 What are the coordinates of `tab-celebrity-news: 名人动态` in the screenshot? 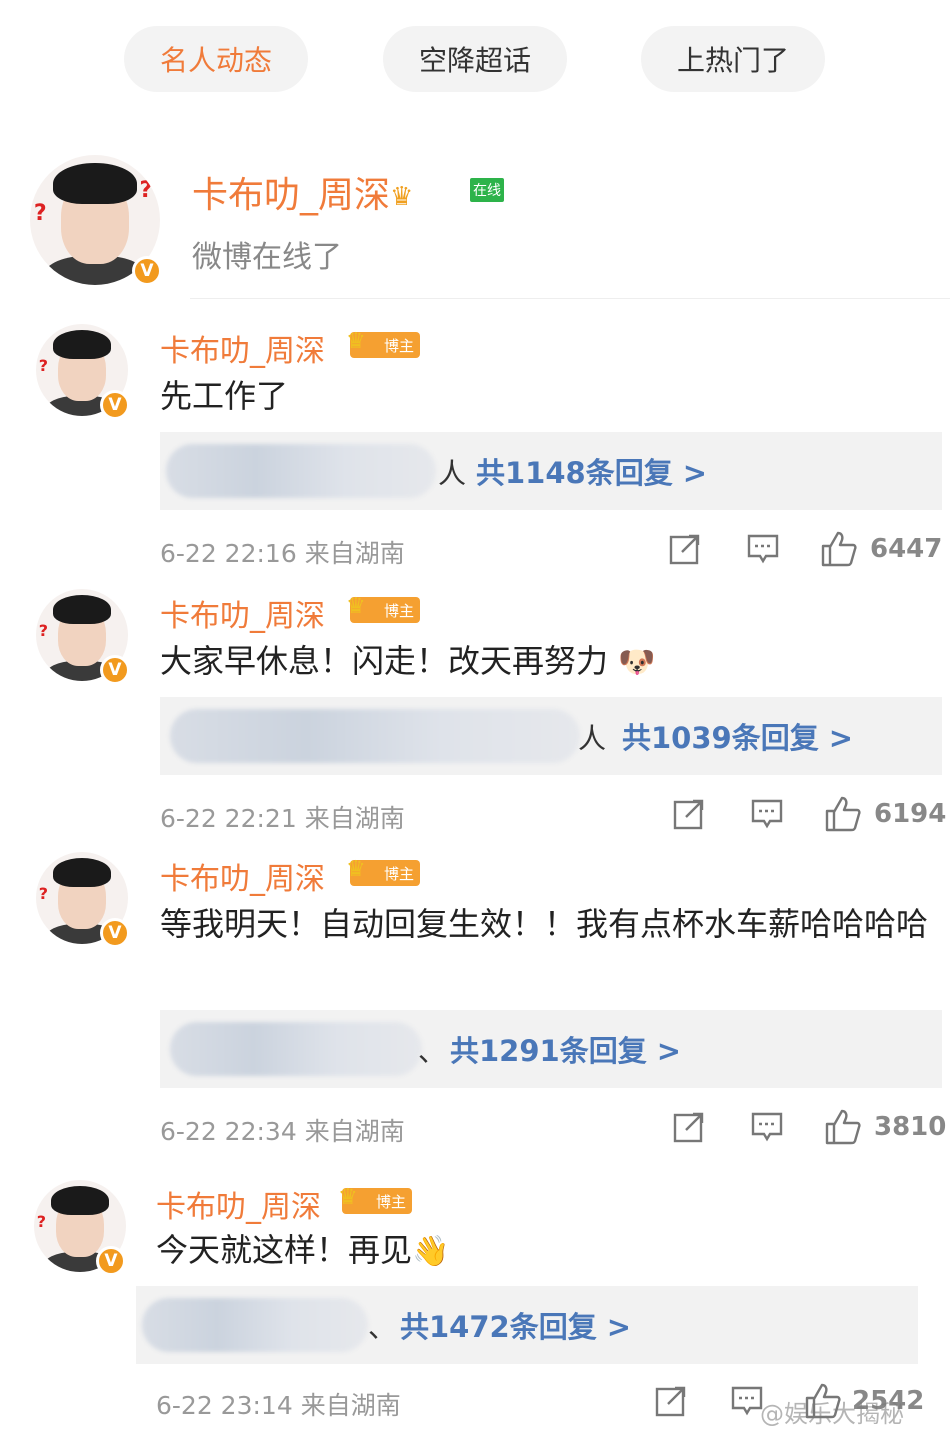 It's located at (216, 59).